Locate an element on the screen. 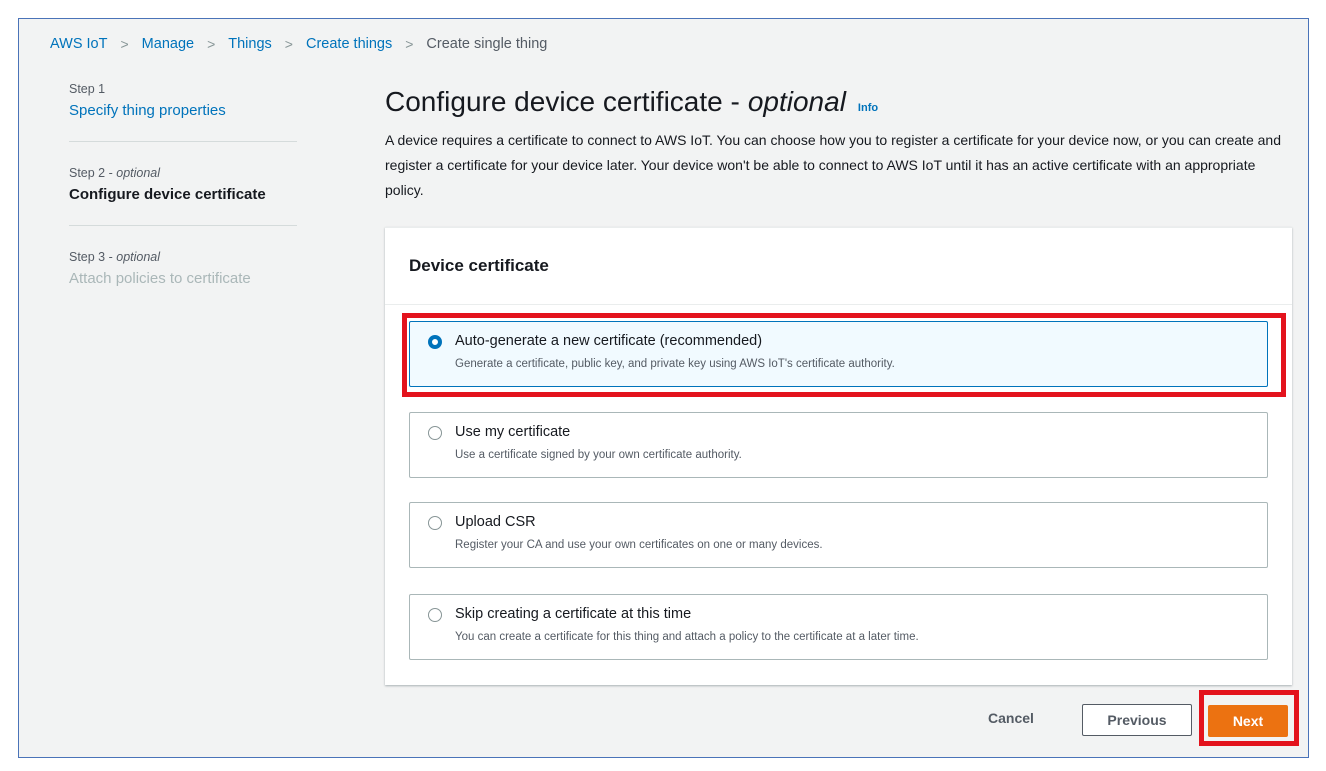 Image resolution: width=1326 pixels, height=771 pixels. radio-skip-certificate is located at coordinates (435, 615).